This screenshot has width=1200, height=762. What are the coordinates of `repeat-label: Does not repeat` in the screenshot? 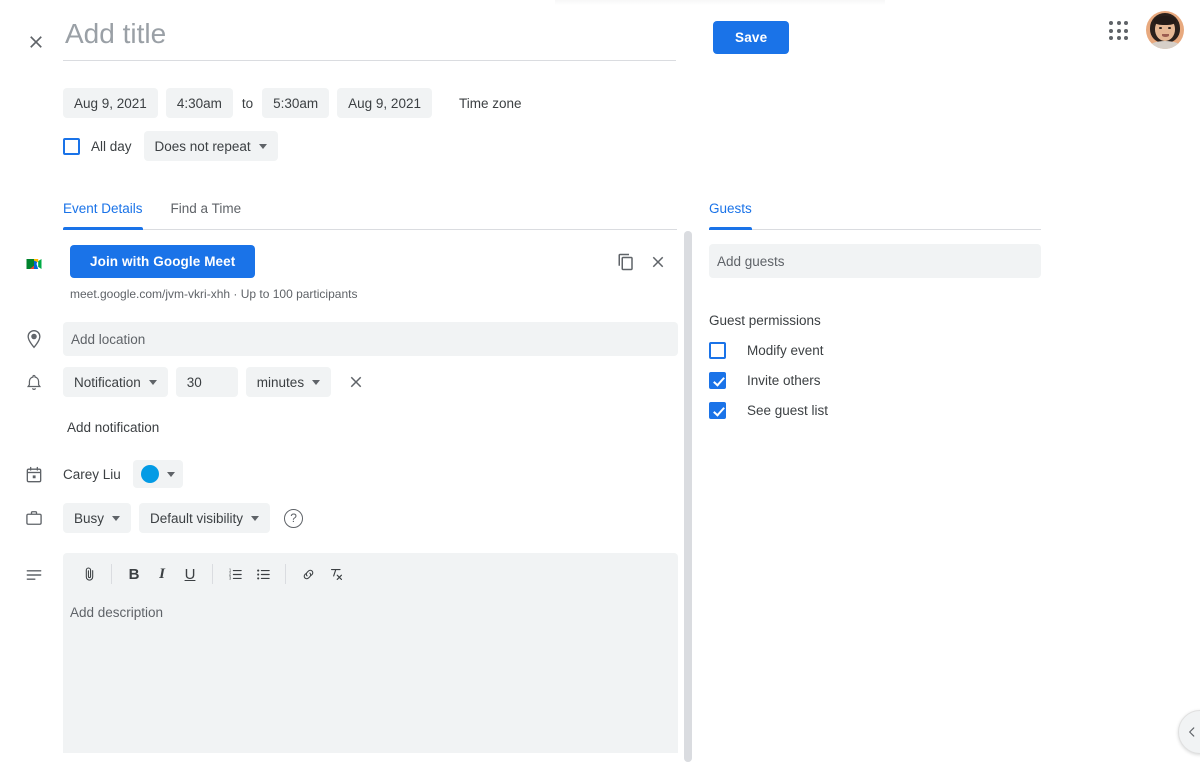 It's located at (202, 146).